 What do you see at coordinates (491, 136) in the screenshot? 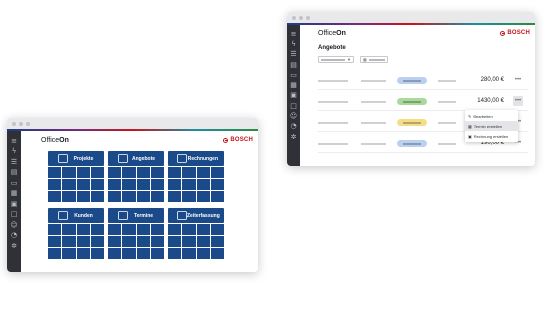
I see `context-menu-item: ▣ Rechnung erstellen` at bounding box center [491, 136].